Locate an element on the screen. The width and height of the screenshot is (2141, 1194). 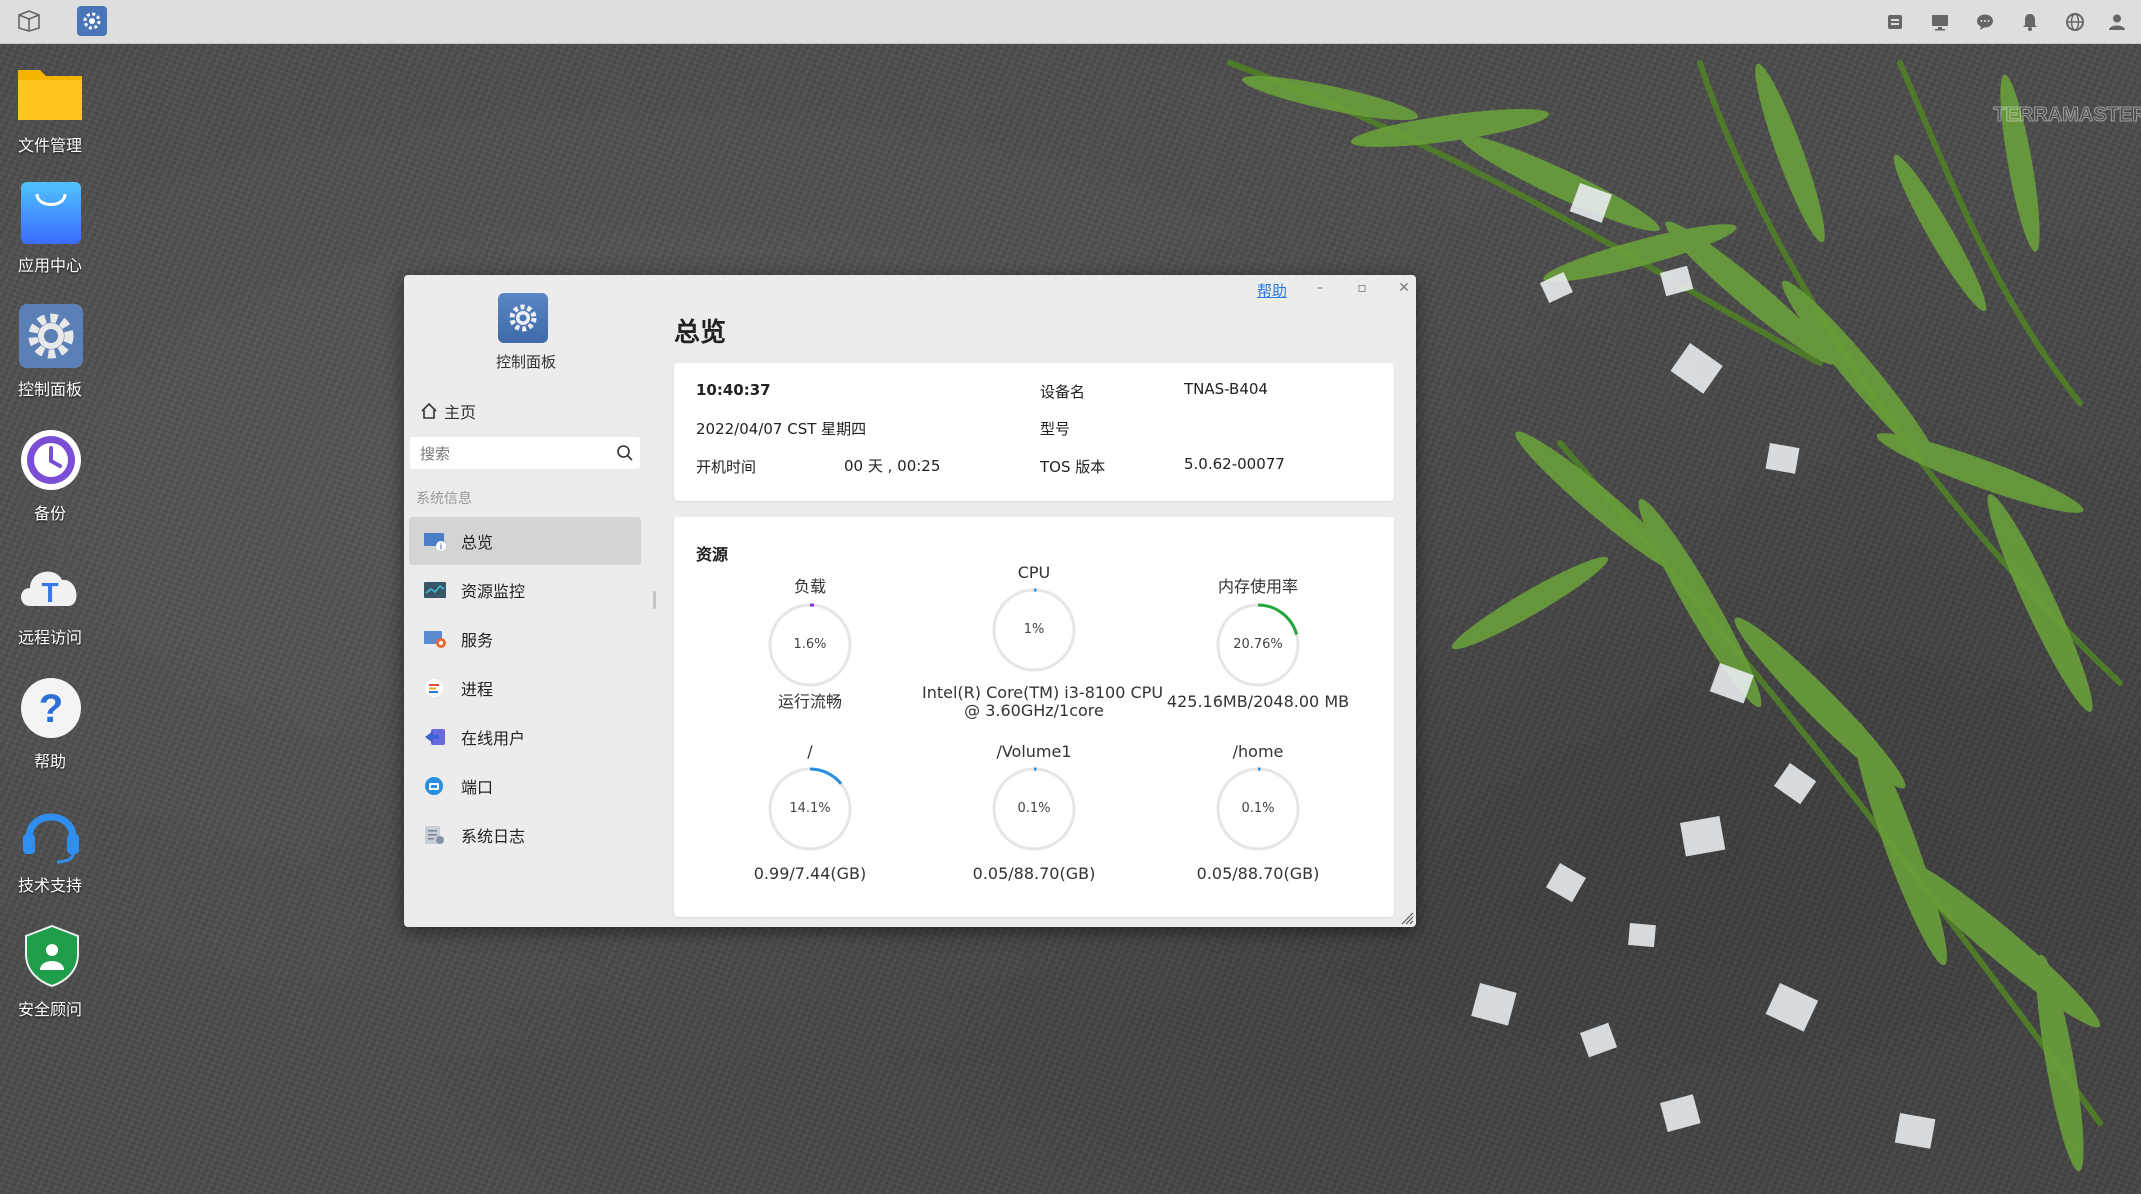
desktop-icon-label: 控制面板 is located at coordinates (49, 389).